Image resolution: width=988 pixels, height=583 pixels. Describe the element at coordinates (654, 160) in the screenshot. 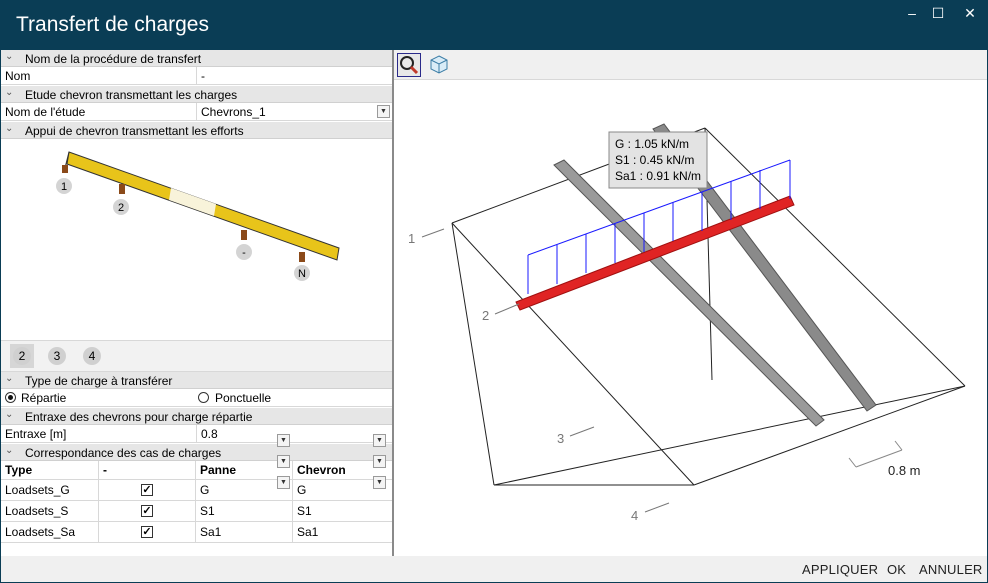

I see `tooltip-line: S1 : 0.45 kN/m` at that location.